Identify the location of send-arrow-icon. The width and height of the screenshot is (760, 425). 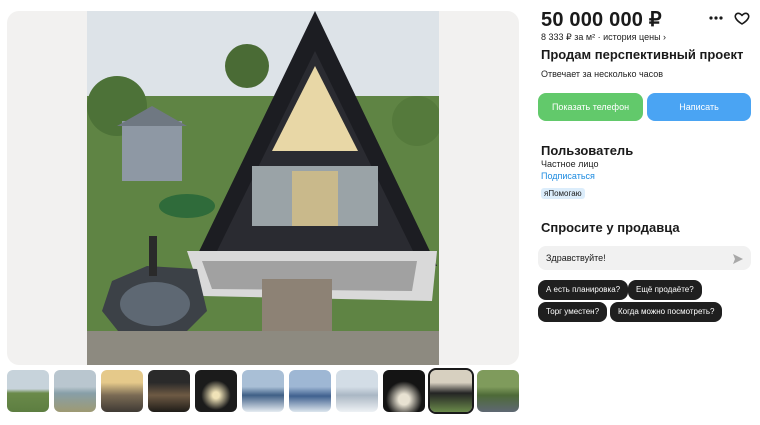
(738, 258).